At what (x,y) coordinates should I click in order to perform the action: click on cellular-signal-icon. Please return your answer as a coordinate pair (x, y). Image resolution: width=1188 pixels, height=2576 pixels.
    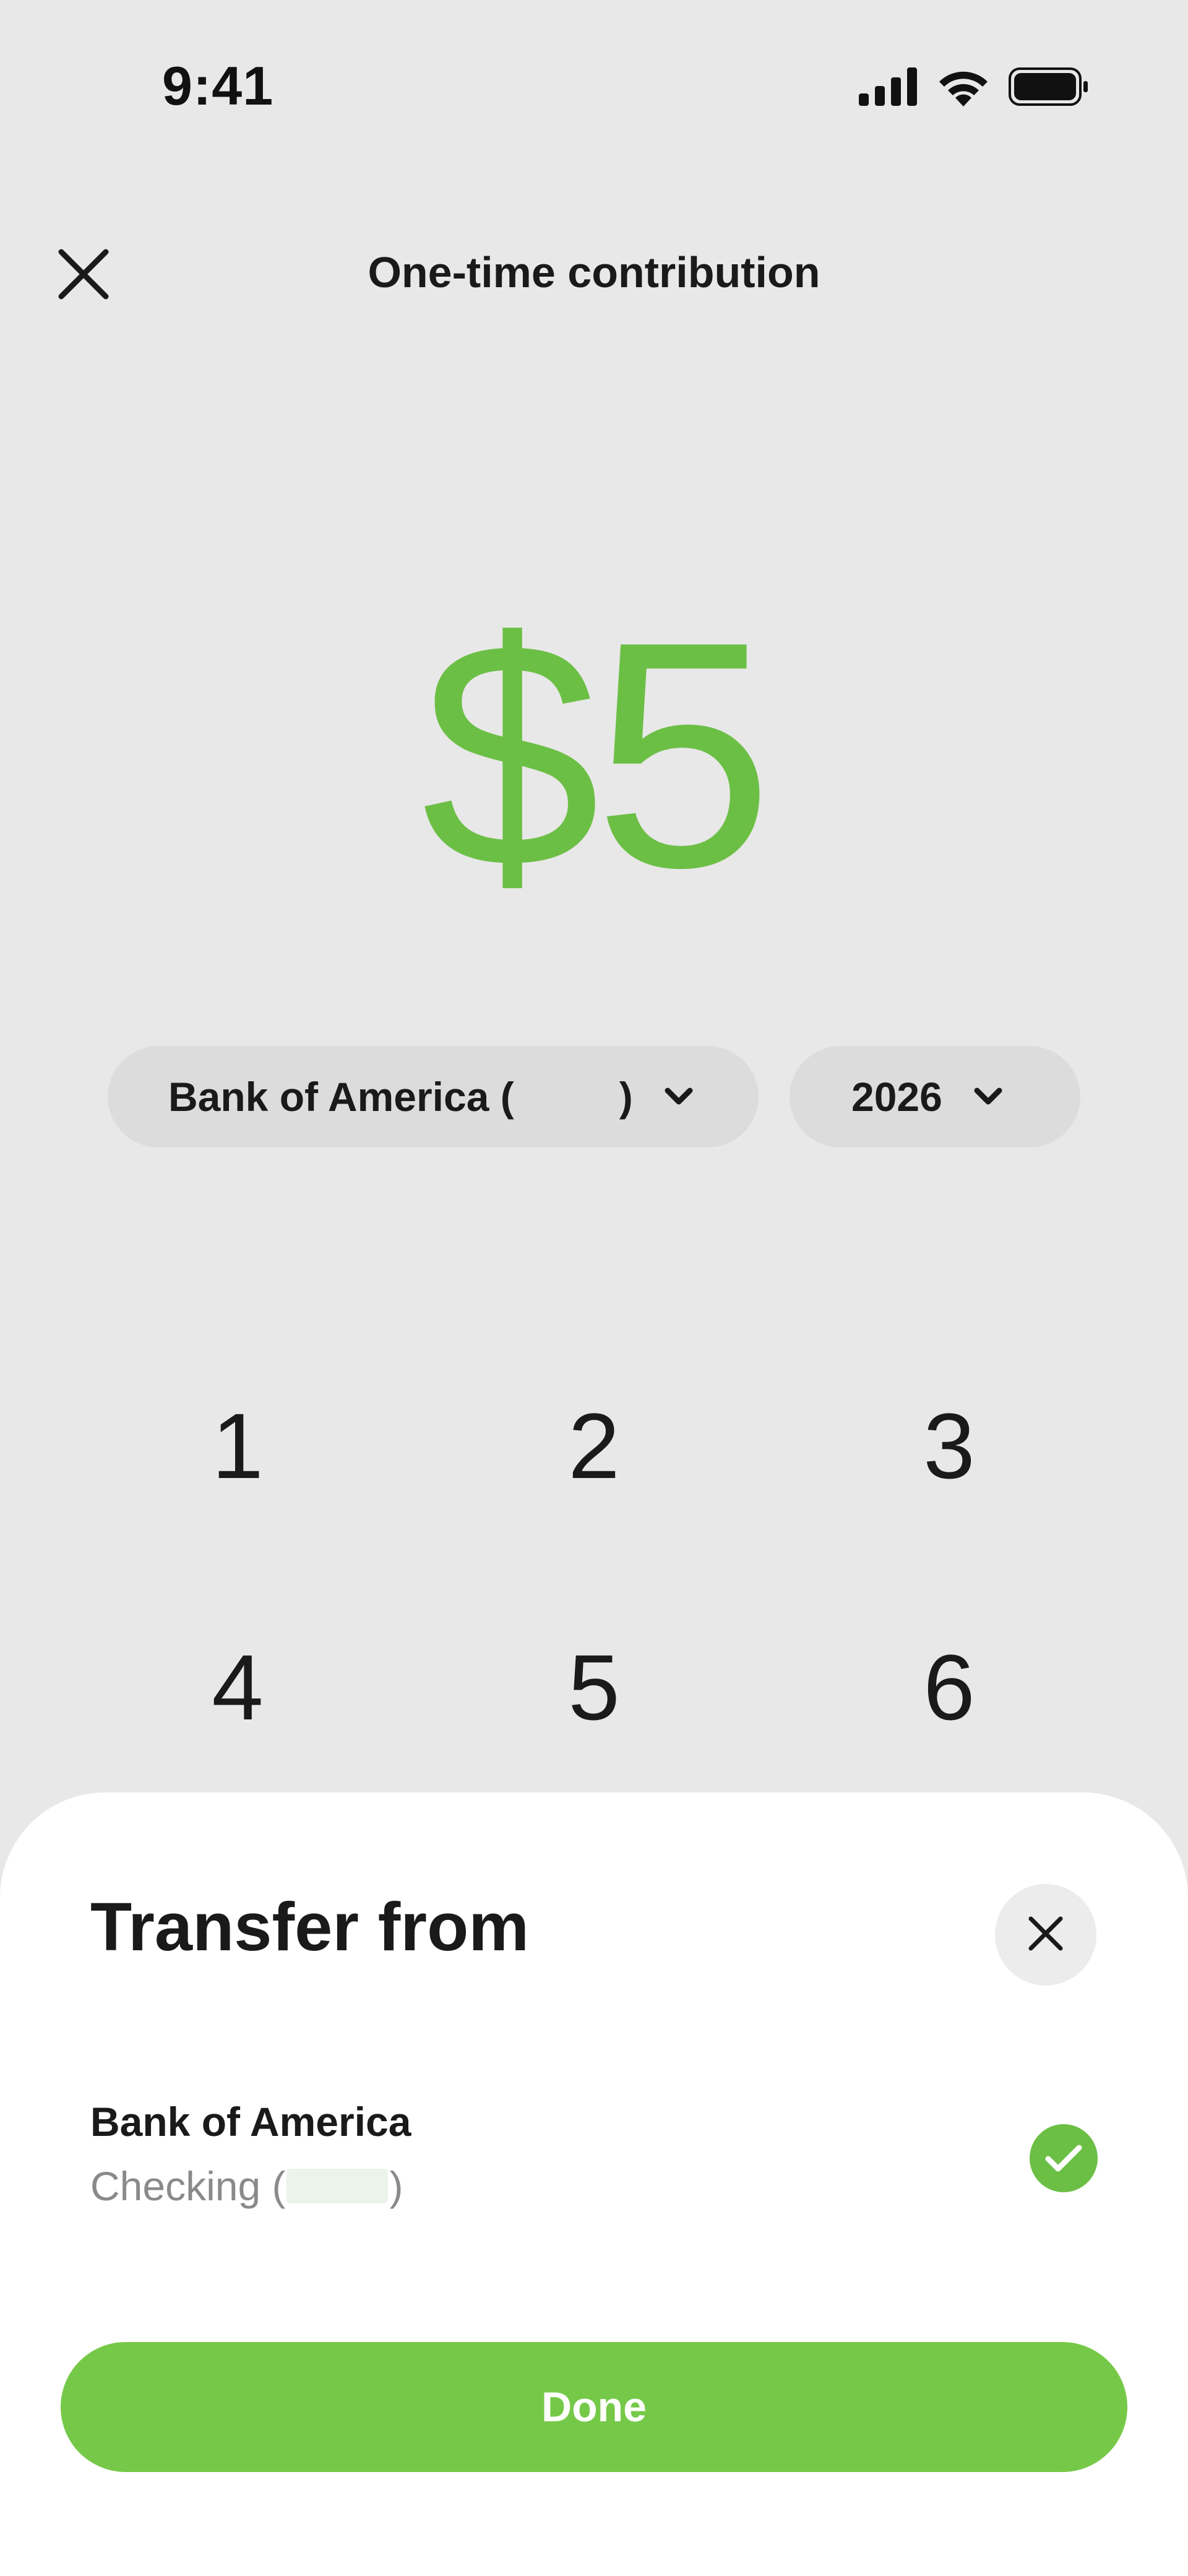
    Looking at the image, I should click on (888, 88).